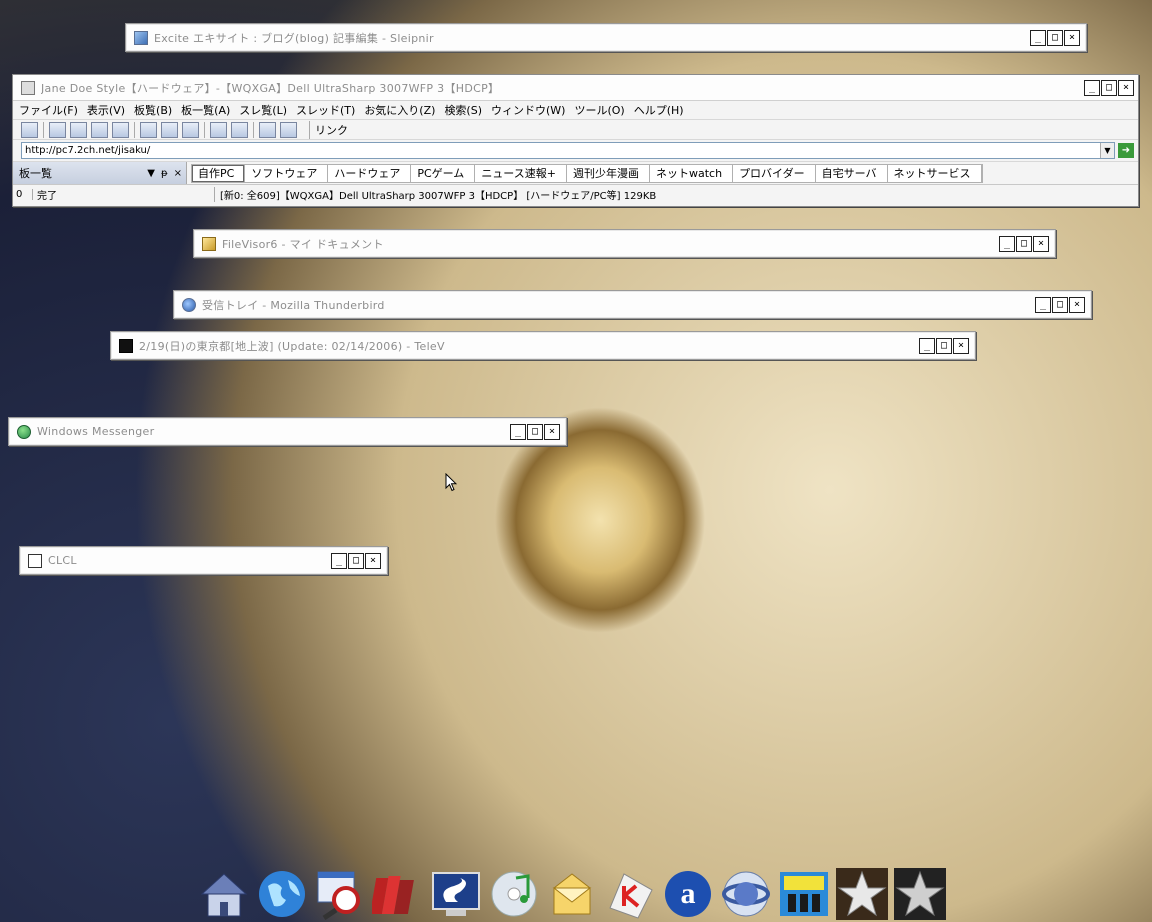  What do you see at coordinates (263, 110) in the screenshot?
I see `menu-thread-list: スレ覧(L)` at bounding box center [263, 110].